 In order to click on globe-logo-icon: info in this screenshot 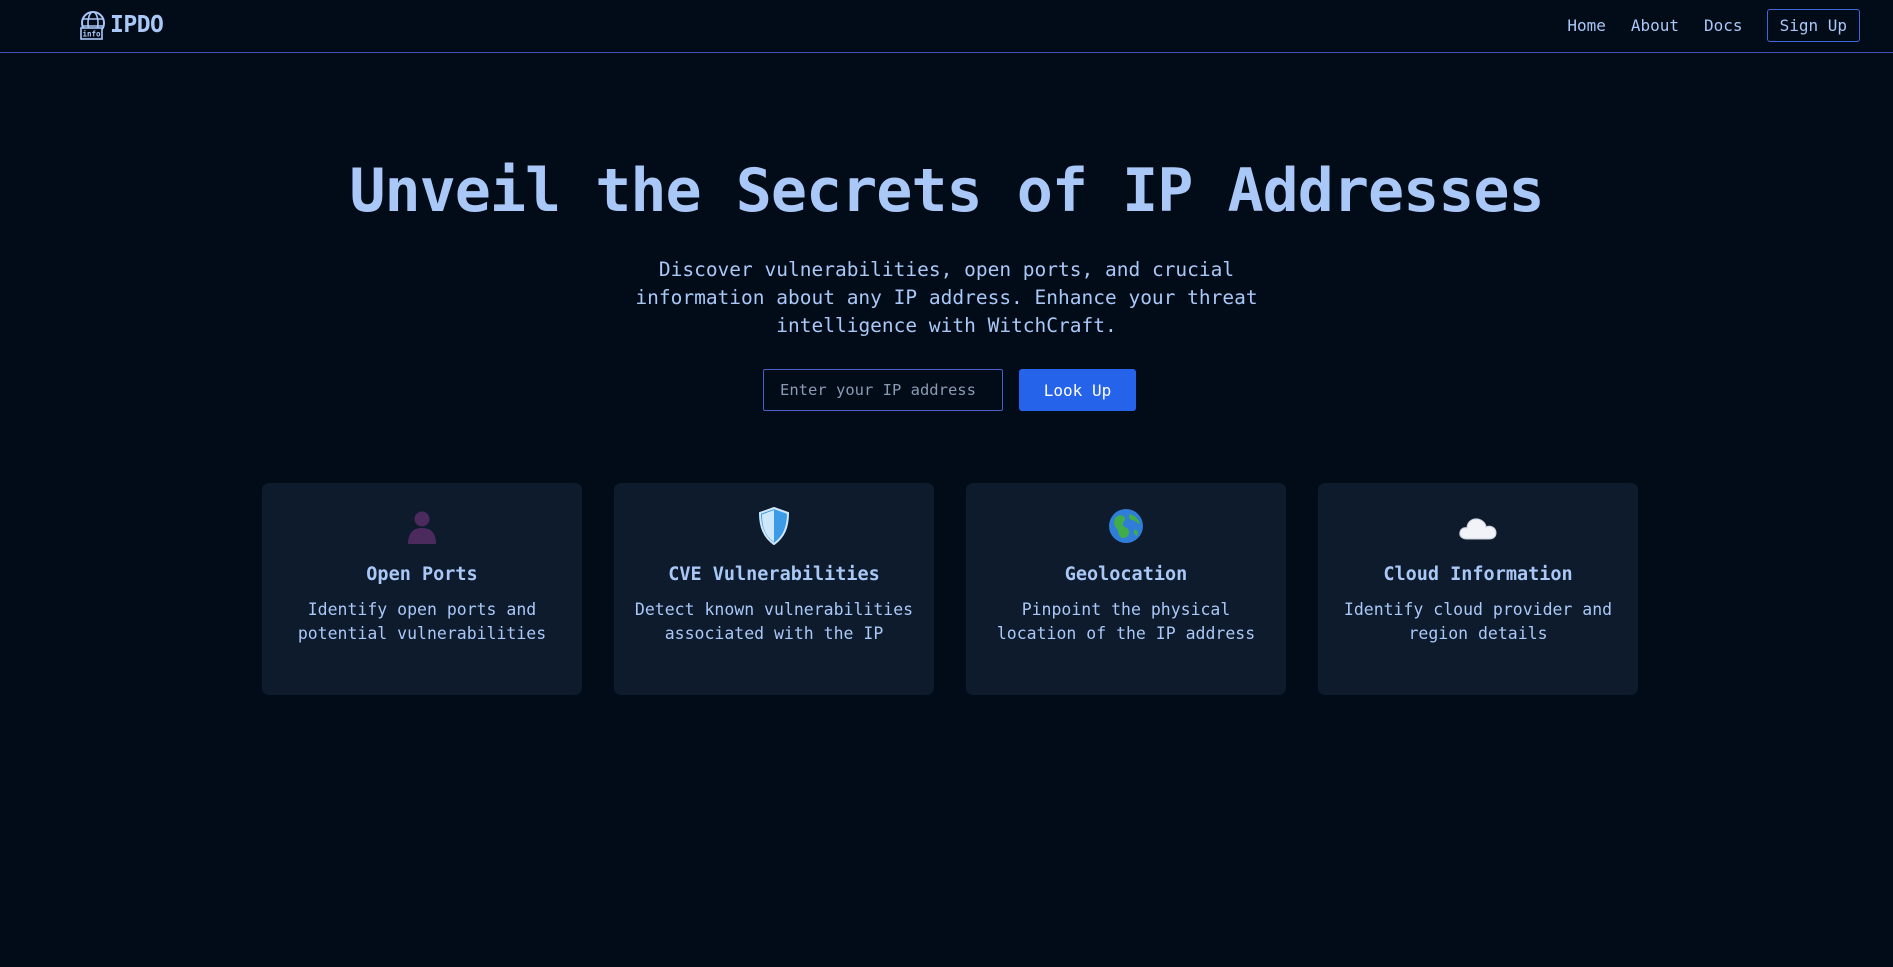, I will do `click(92, 25)`.